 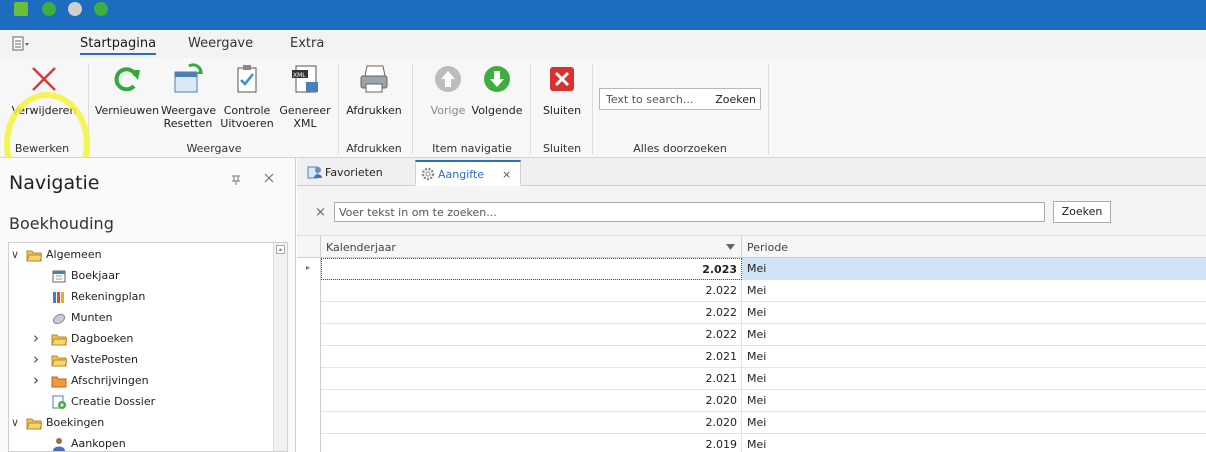 I want to click on tree-item: ∨ Boekingen, so click(x=141, y=423).